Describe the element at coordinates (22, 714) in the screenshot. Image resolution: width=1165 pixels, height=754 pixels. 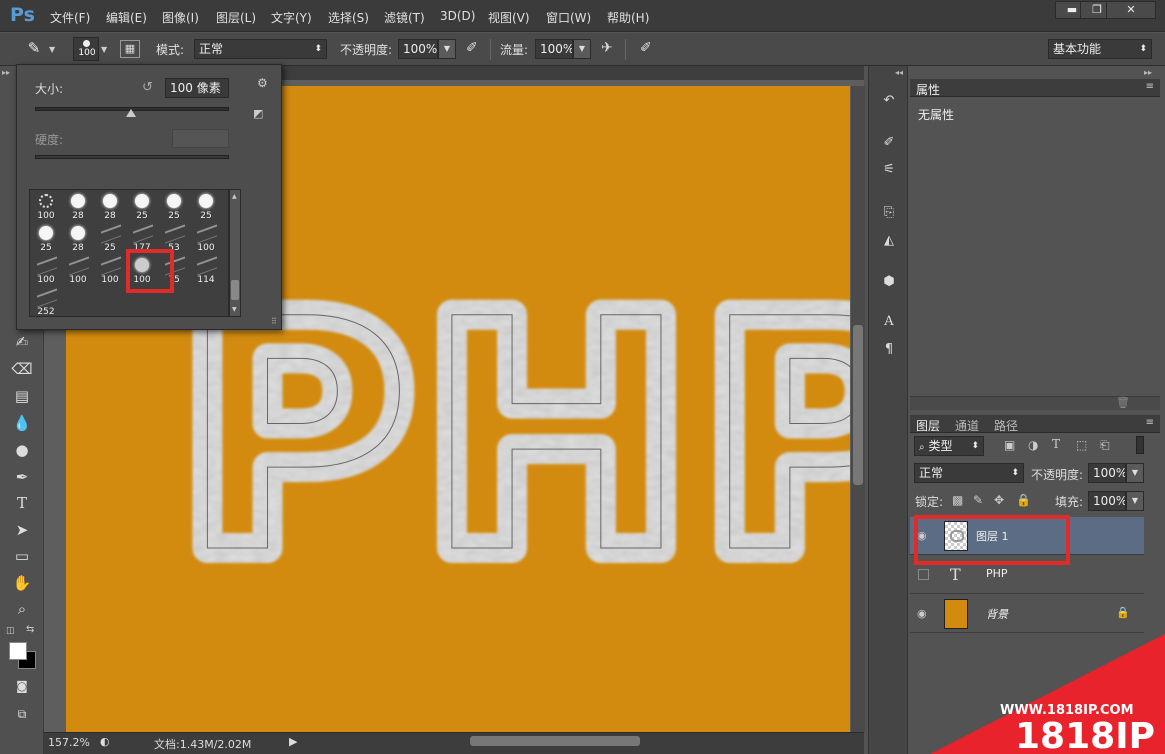
I see `screen-mode-icon: ⧉` at that location.